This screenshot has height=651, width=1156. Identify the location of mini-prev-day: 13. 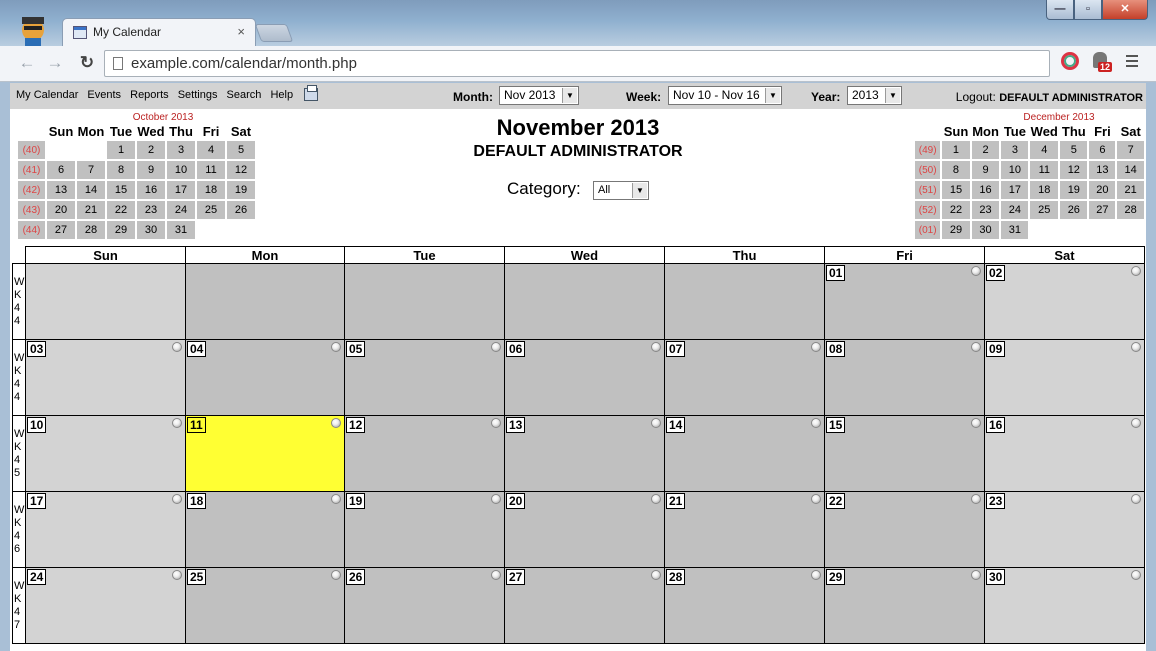
(61, 190).